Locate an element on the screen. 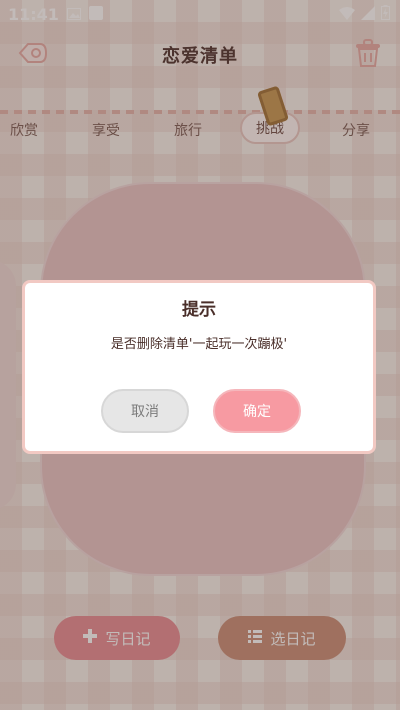 The width and height of the screenshot is (400, 710). confirm-button: 确定 is located at coordinates (257, 411).